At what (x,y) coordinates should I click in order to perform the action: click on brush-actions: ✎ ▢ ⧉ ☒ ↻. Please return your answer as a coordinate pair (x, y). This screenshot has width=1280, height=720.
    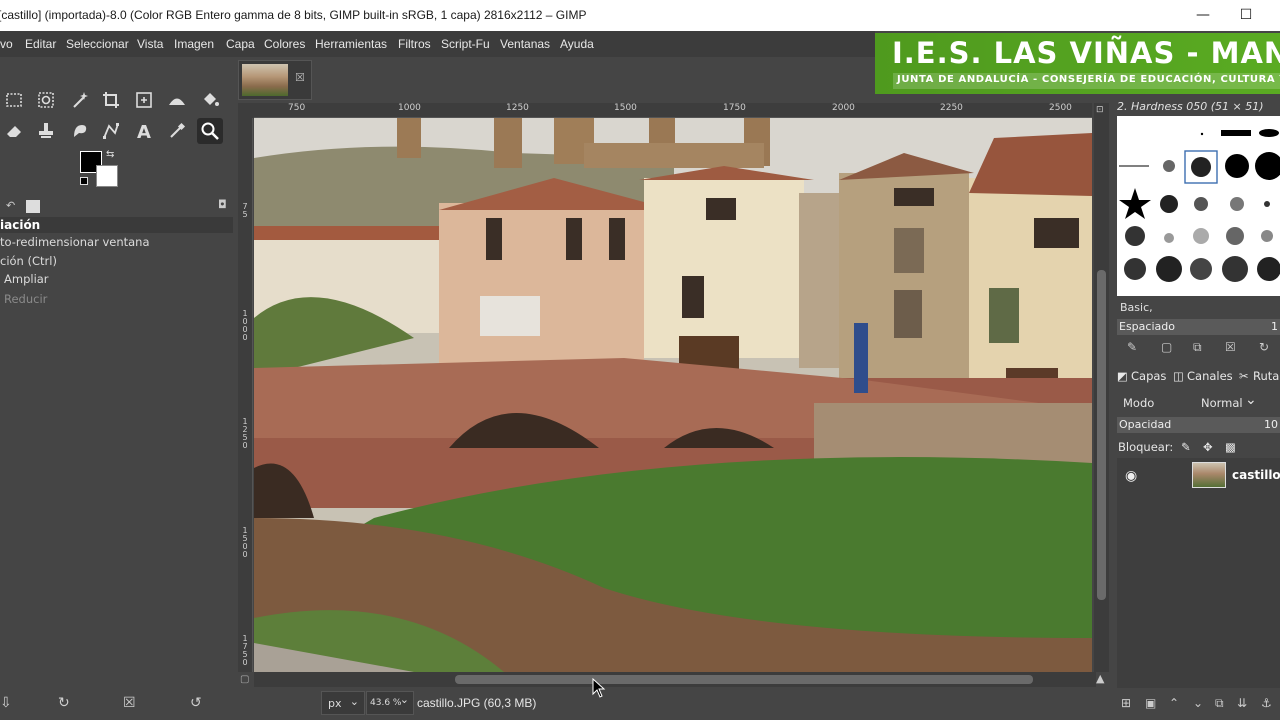
    Looking at the image, I should click on (1198, 349).